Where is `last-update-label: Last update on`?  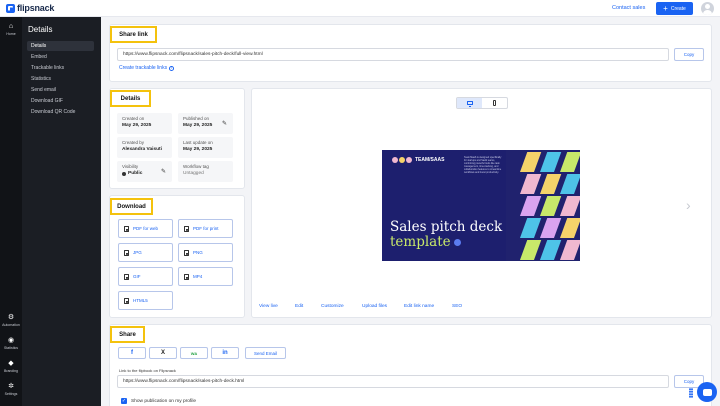 last-update-label: Last update on is located at coordinates (198, 142).